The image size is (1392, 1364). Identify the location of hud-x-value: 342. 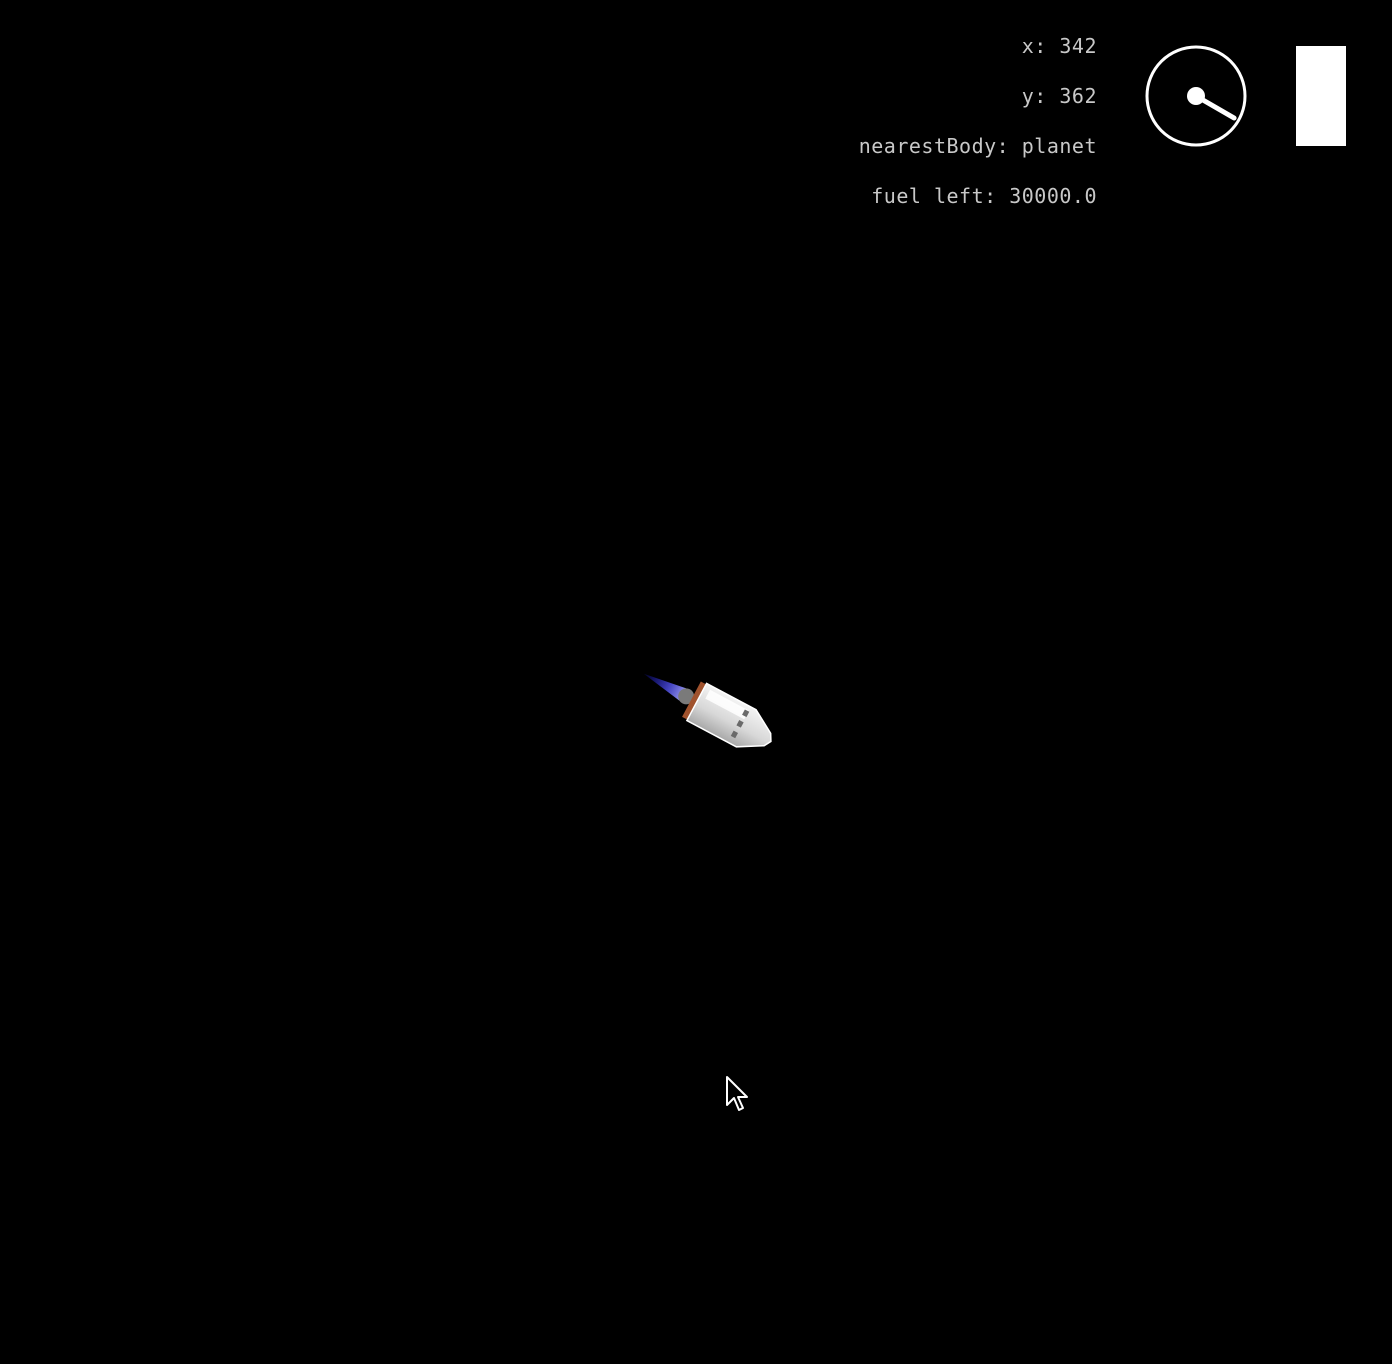
(1078, 46).